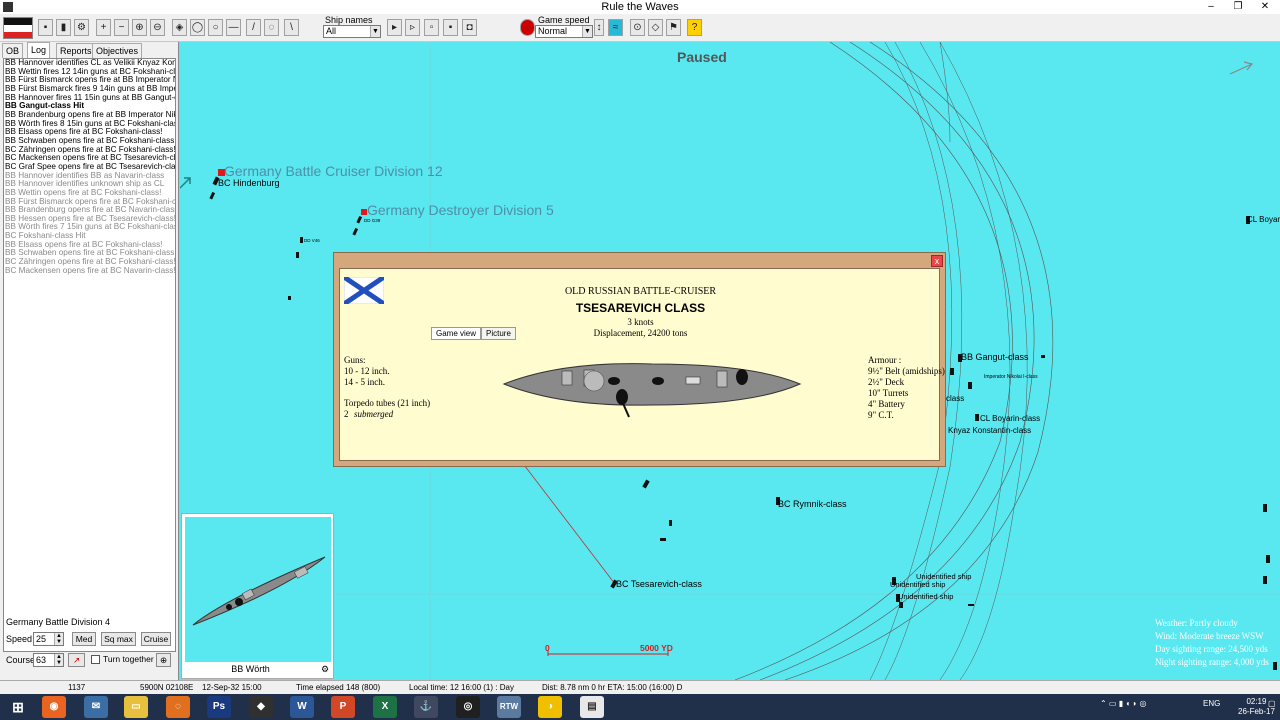 This screenshot has width=1280, height=720. What do you see at coordinates (178, 707) in the screenshot?
I see `blender-icon: ◌` at bounding box center [178, 707].